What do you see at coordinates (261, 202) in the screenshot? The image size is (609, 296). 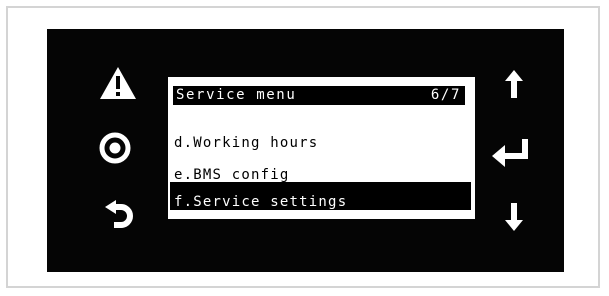 I see `menu-item-label: f.Service settings` at bounding box center [261, 202].